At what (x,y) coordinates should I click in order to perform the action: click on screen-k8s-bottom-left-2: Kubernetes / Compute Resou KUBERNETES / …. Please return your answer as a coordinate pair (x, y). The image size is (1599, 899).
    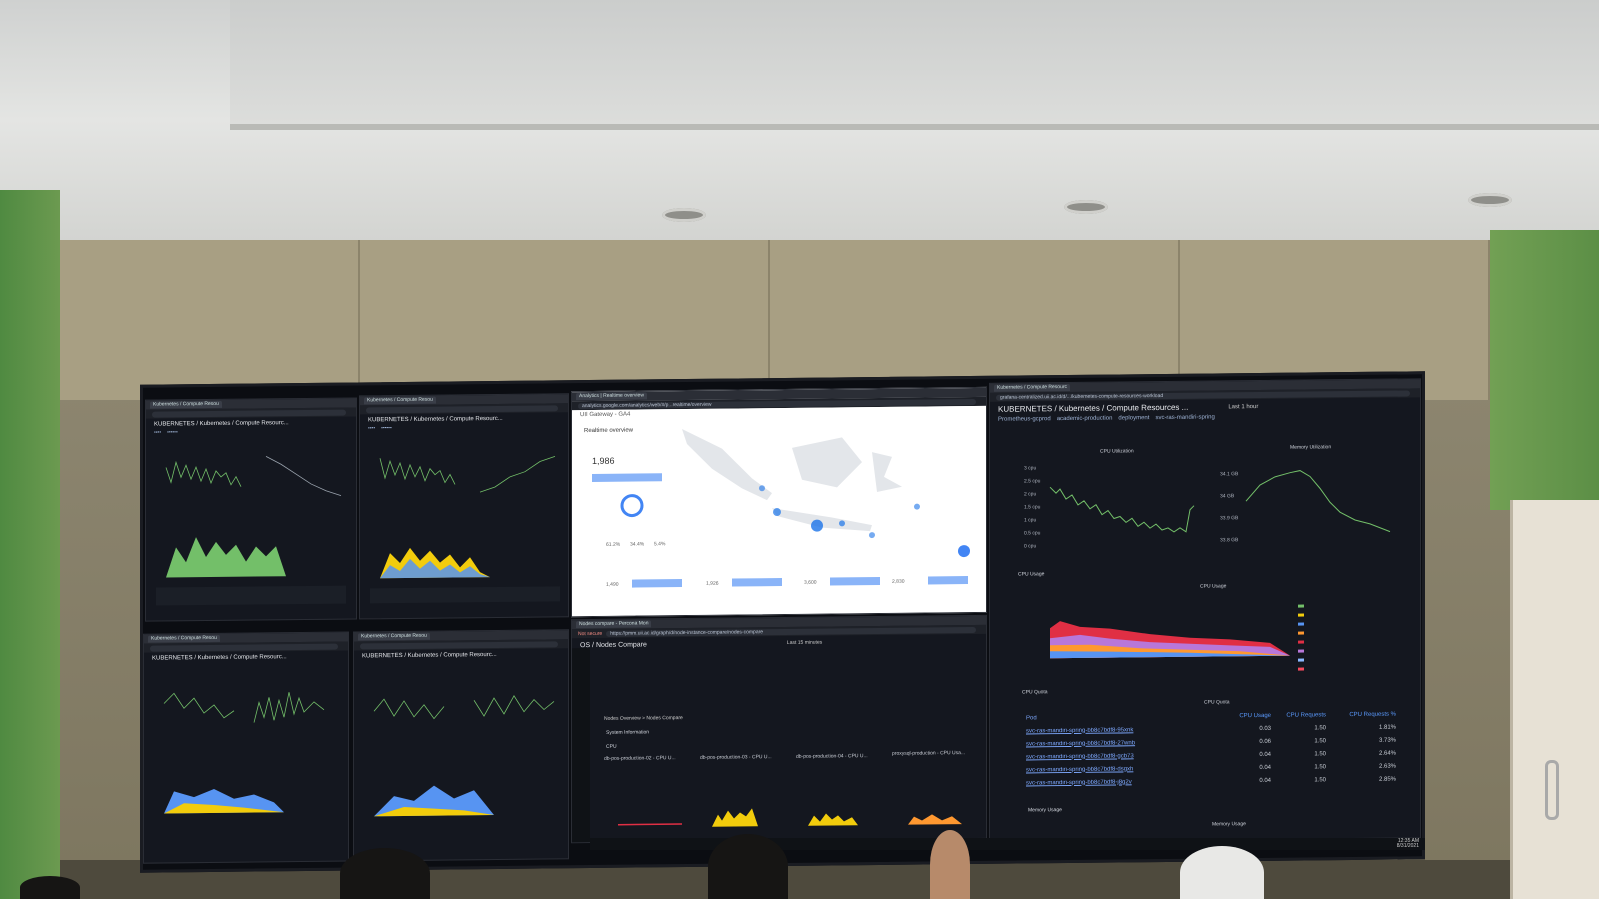
    Looking at the image, I should click on (461, 745).